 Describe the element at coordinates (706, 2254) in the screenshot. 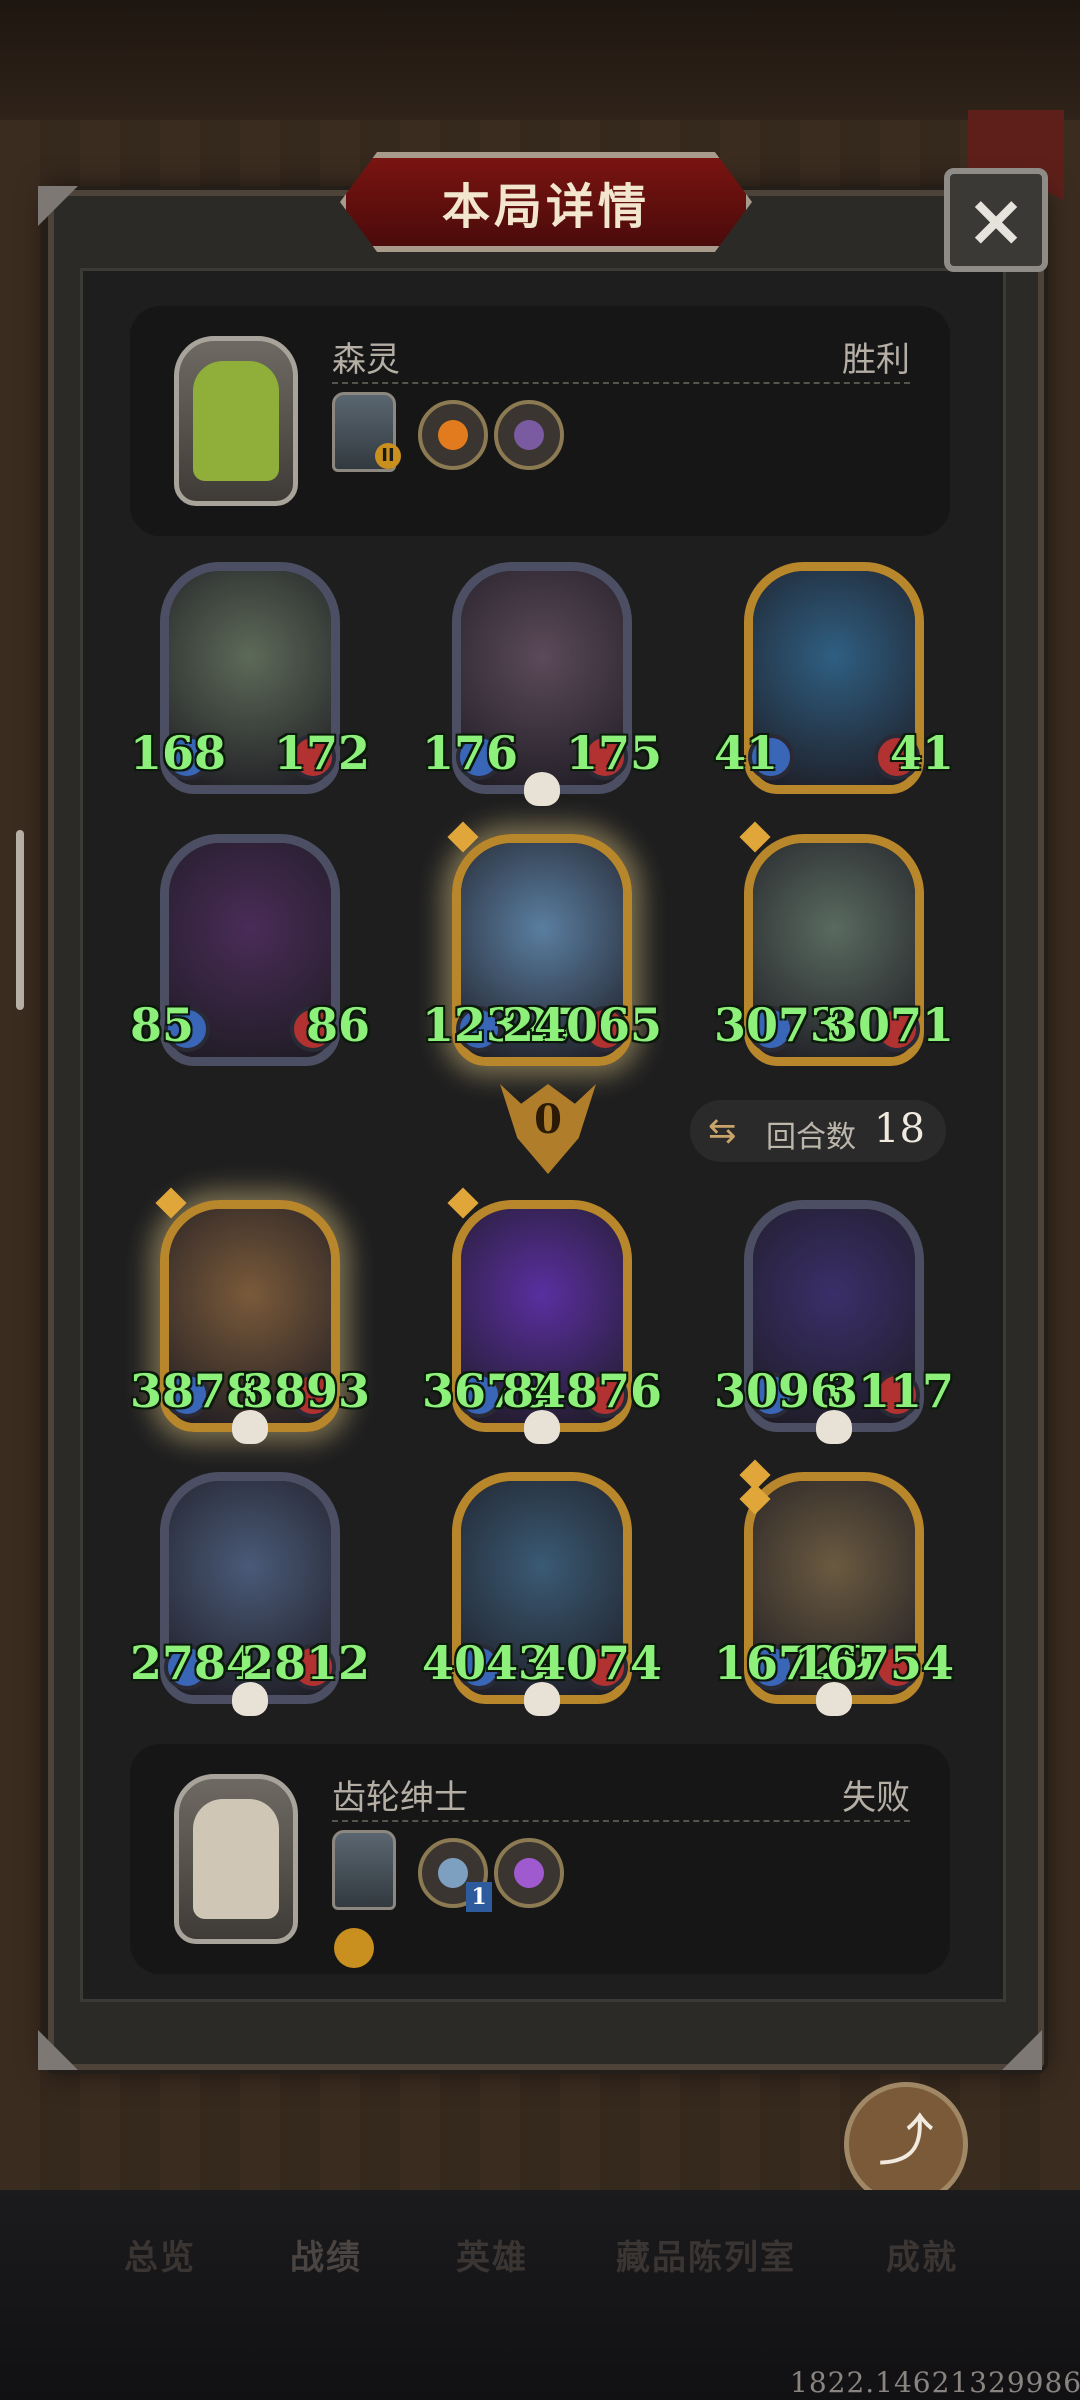

I see `nav-collection: 藏品陈列室` at that location.